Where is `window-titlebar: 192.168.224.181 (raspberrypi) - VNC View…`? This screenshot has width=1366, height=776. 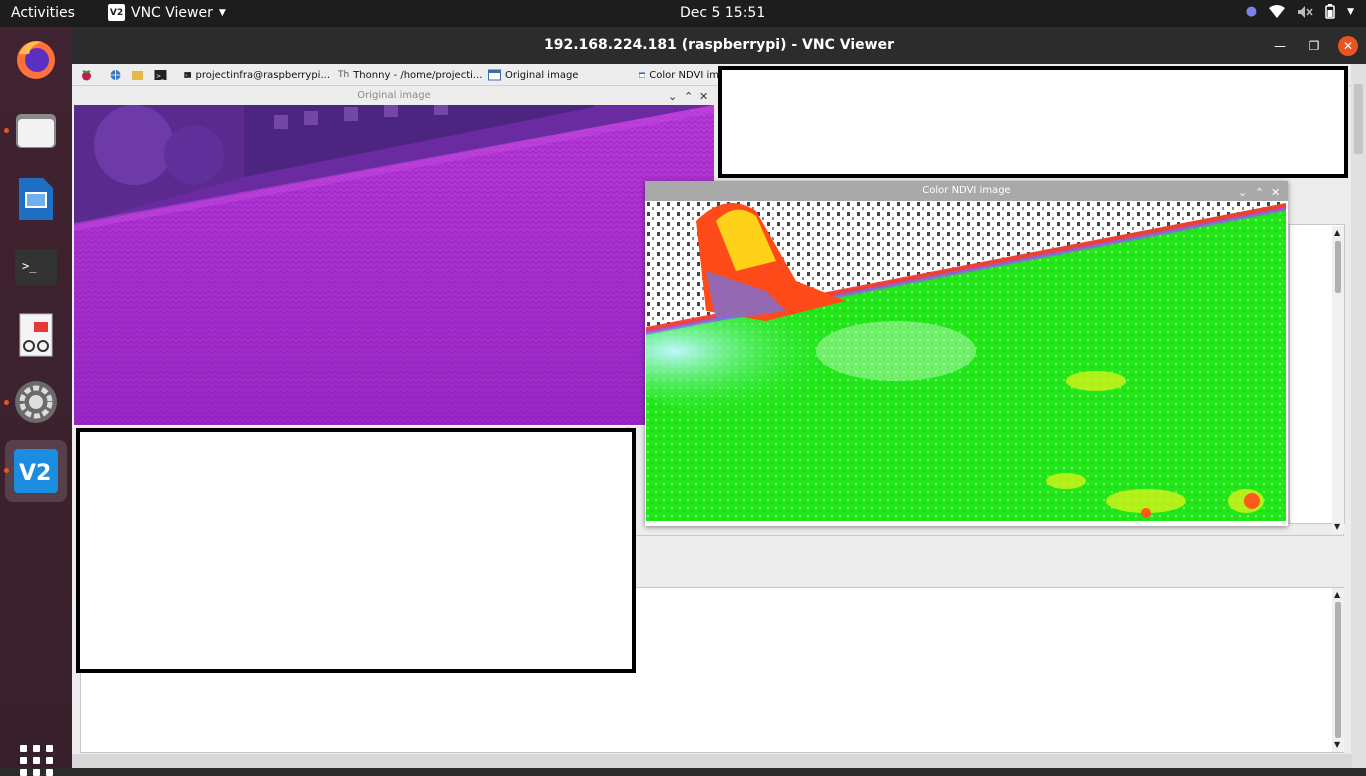
window-titlebar: 192.168.224.181 (raspberrypi) - VNC View… is located at coordinates (719, 45).